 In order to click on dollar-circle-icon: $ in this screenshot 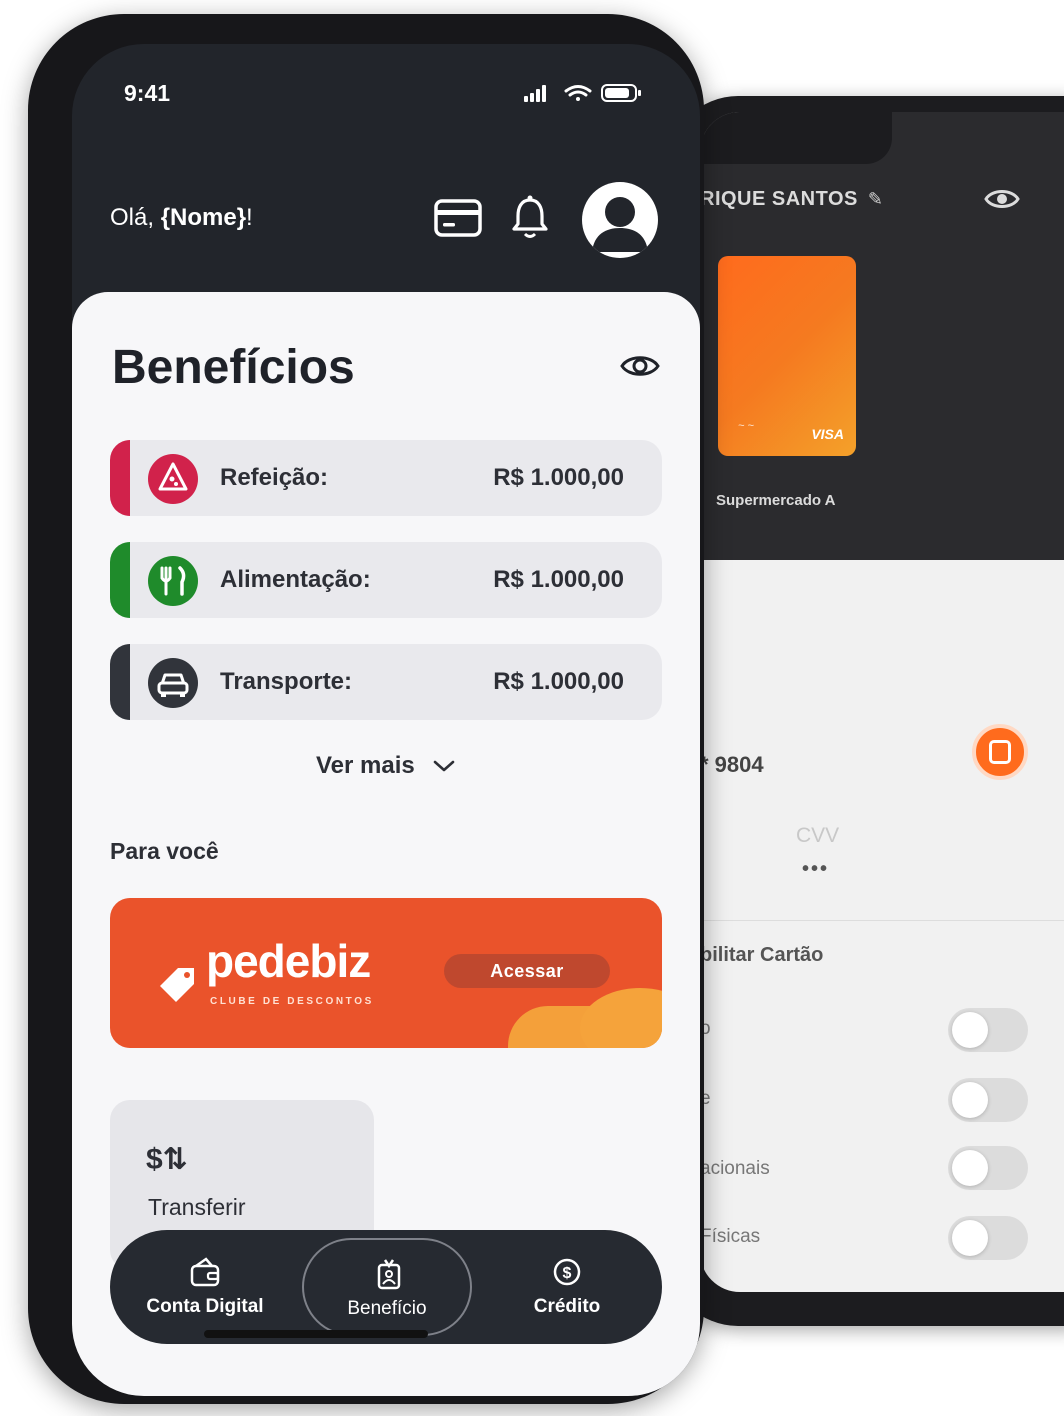, I will do `click(567, 1272)`.